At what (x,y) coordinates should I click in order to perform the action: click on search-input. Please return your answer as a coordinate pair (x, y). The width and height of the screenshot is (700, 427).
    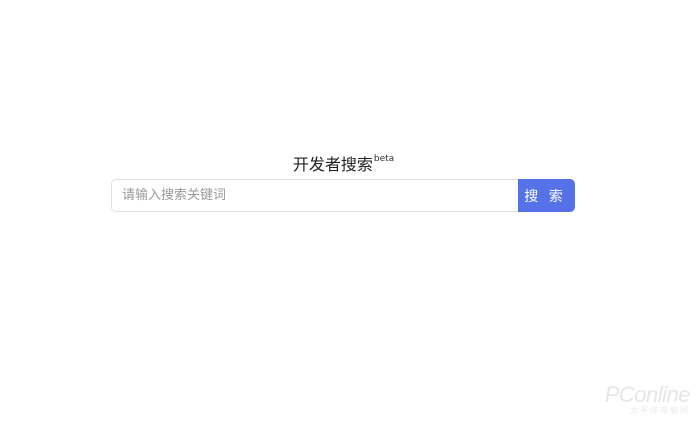
    Looking at the image, I should click on (314, 195).